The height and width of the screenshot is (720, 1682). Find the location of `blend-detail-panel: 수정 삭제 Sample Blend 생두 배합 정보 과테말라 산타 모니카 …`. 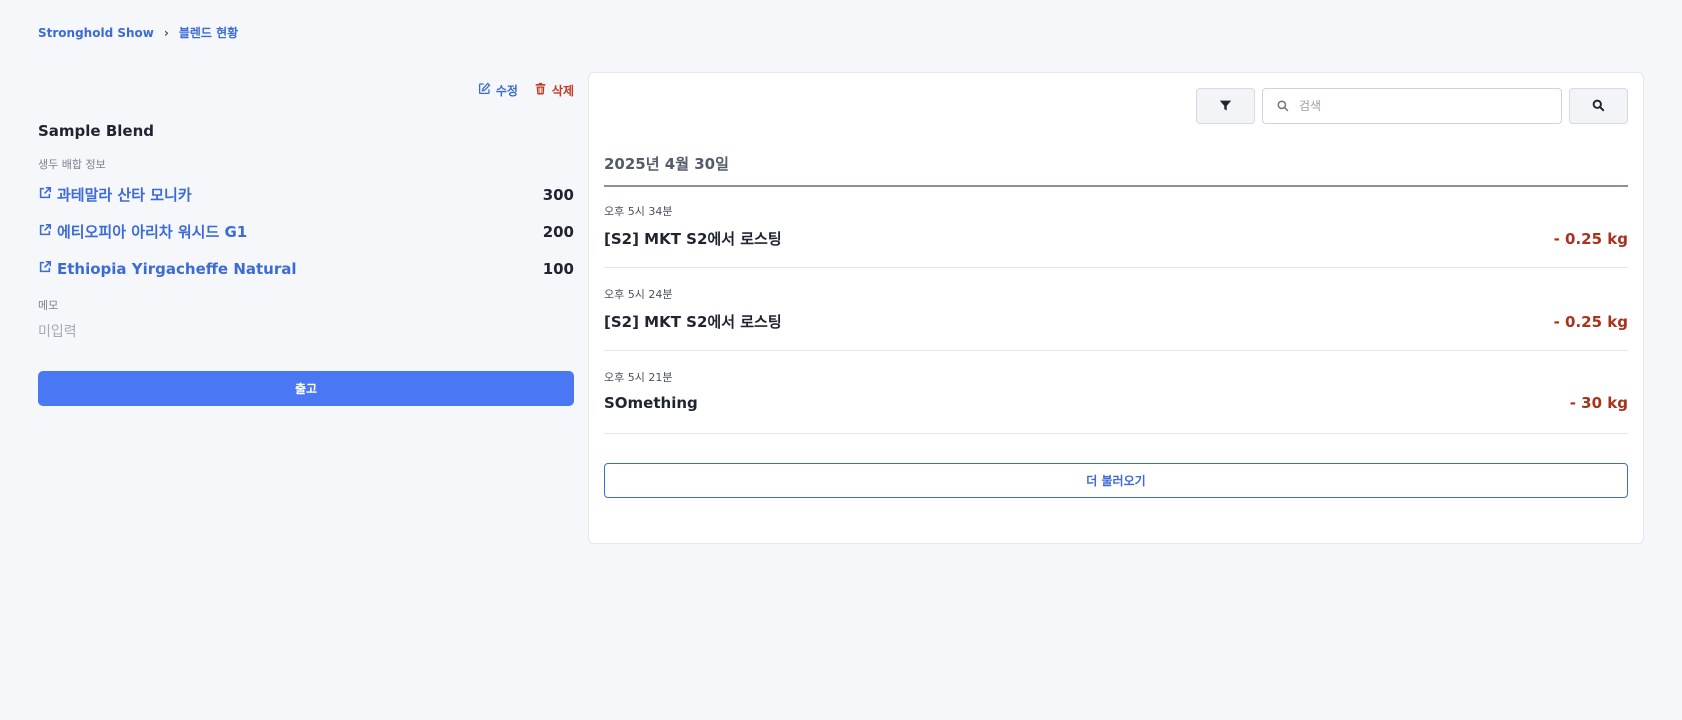

blend-detail-panel: 수정 삭제 Sample Blend 생두 배합 정보 과테말라 산타 모니카 … is located at coordinates (306, 239).